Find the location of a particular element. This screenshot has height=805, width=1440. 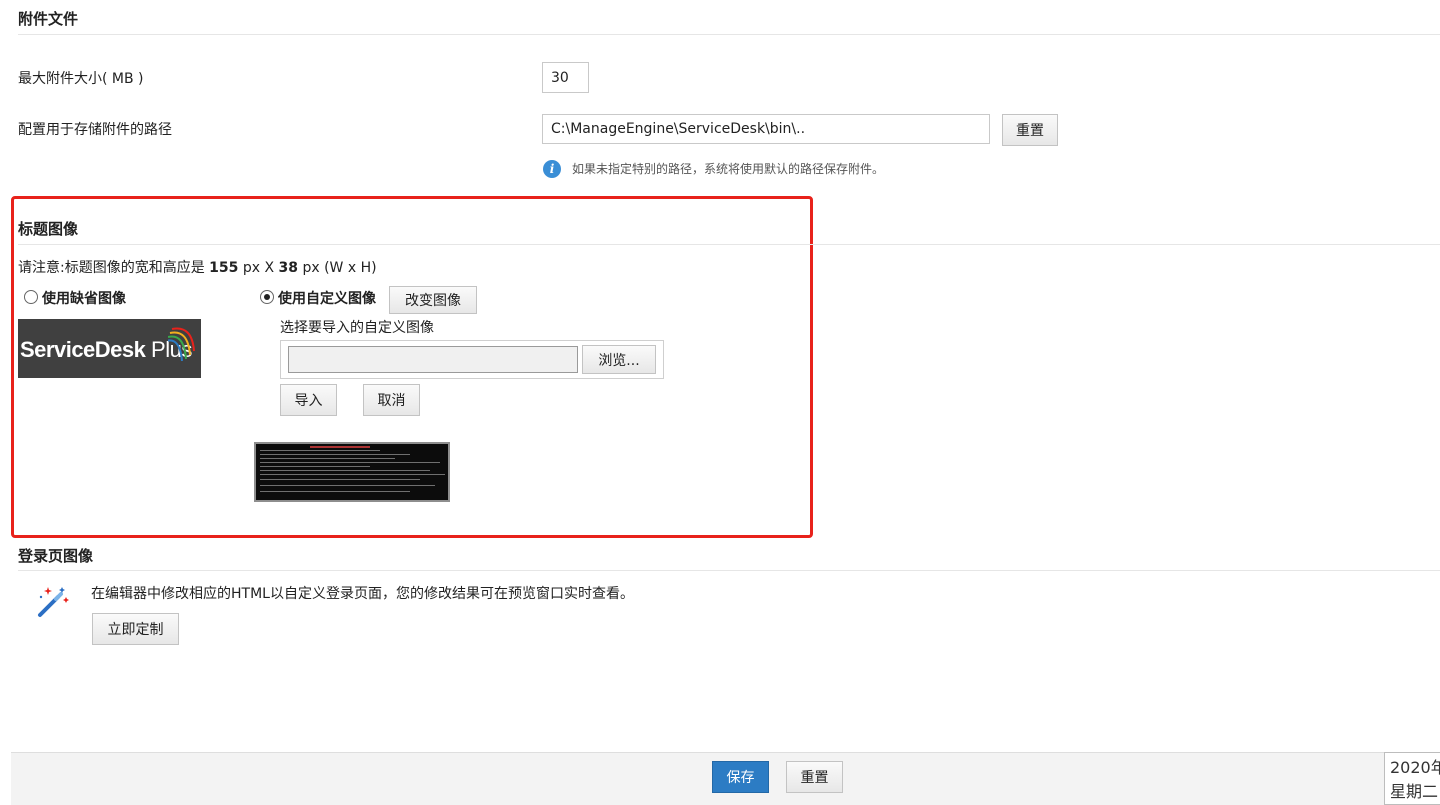

default-logo-image: ServiceDesk Plus is located at coordinates (109, 348).